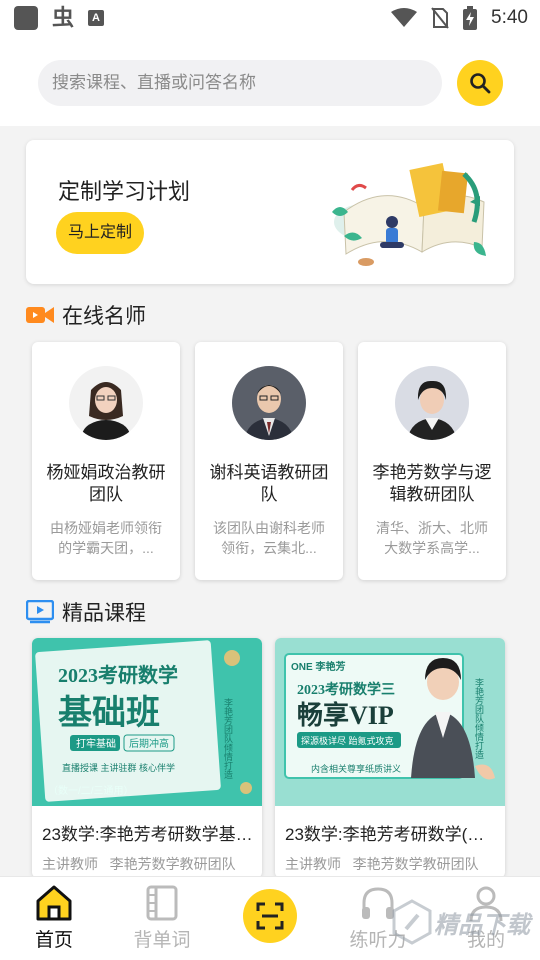 Image resolution: width=540 pixels, height=960 pixels. Describe the element at coordinates (96, 18) in the screenshot. I see `a-icon: A` at that location.